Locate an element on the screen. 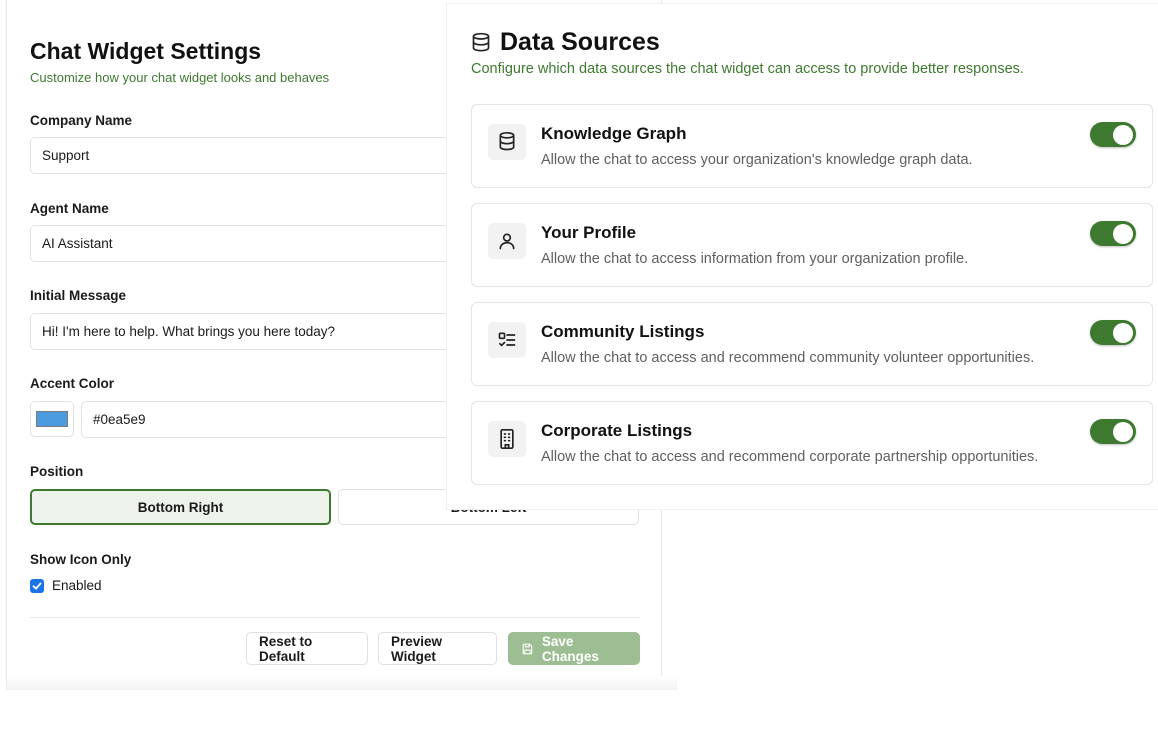 The width and height of the screenshot is (1158, 746). your-profile-toggle is located at coordinates (1113, 233).